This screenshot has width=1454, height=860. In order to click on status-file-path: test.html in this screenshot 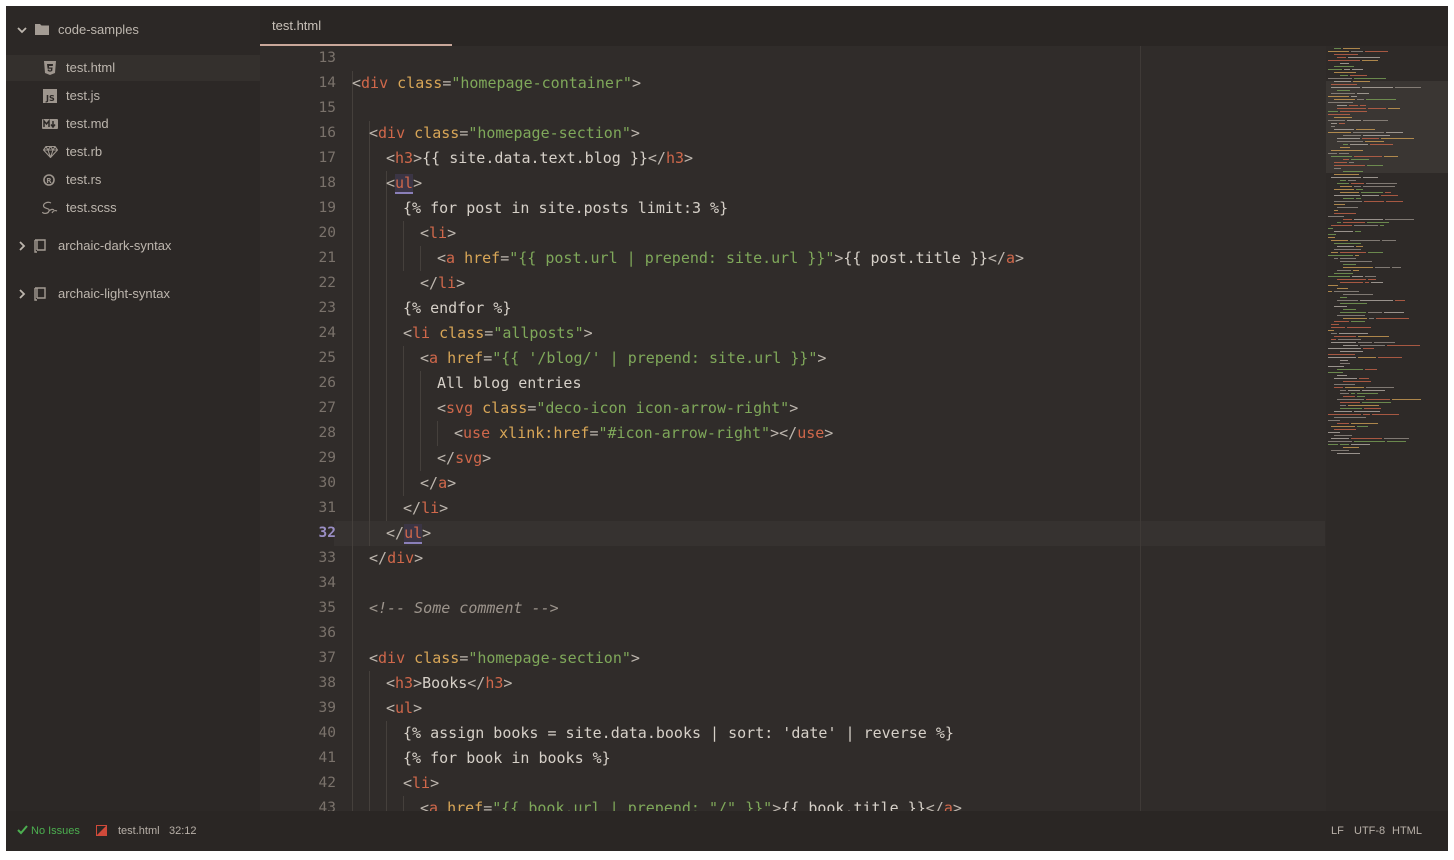, I will do `click(139, 831)`.